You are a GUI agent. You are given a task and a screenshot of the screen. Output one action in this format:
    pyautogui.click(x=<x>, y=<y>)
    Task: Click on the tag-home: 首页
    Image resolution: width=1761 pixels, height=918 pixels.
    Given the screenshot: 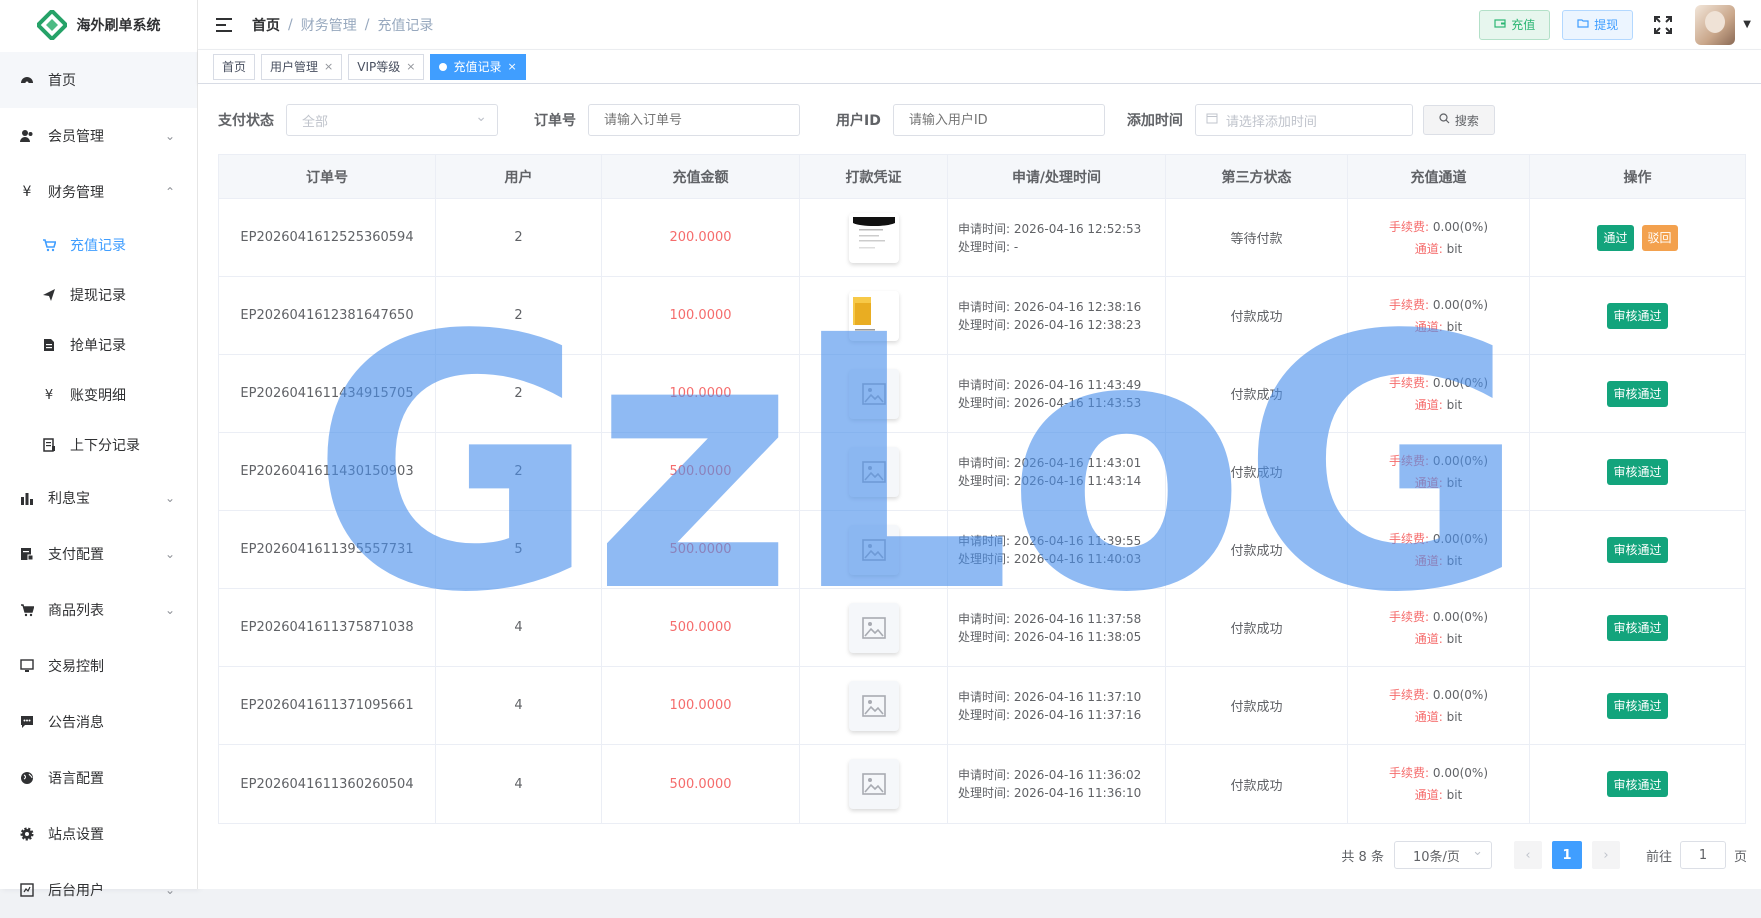 What is the action you would take?
    pyautogui.click(x=234, y=66)
    